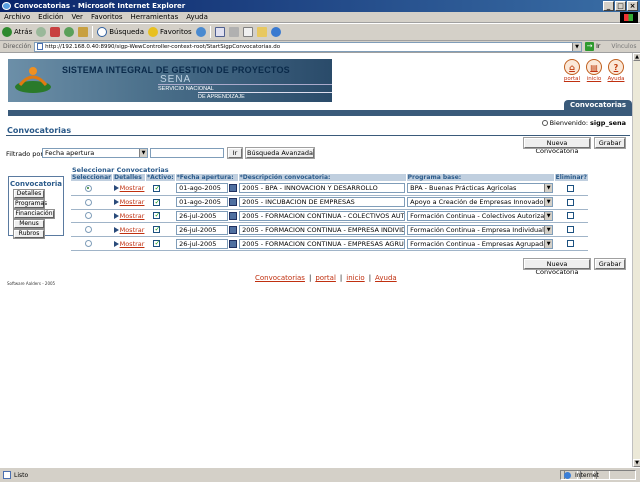 This screenshot has width=640, height=482. I want to click on forward-button, so click(41, 32).